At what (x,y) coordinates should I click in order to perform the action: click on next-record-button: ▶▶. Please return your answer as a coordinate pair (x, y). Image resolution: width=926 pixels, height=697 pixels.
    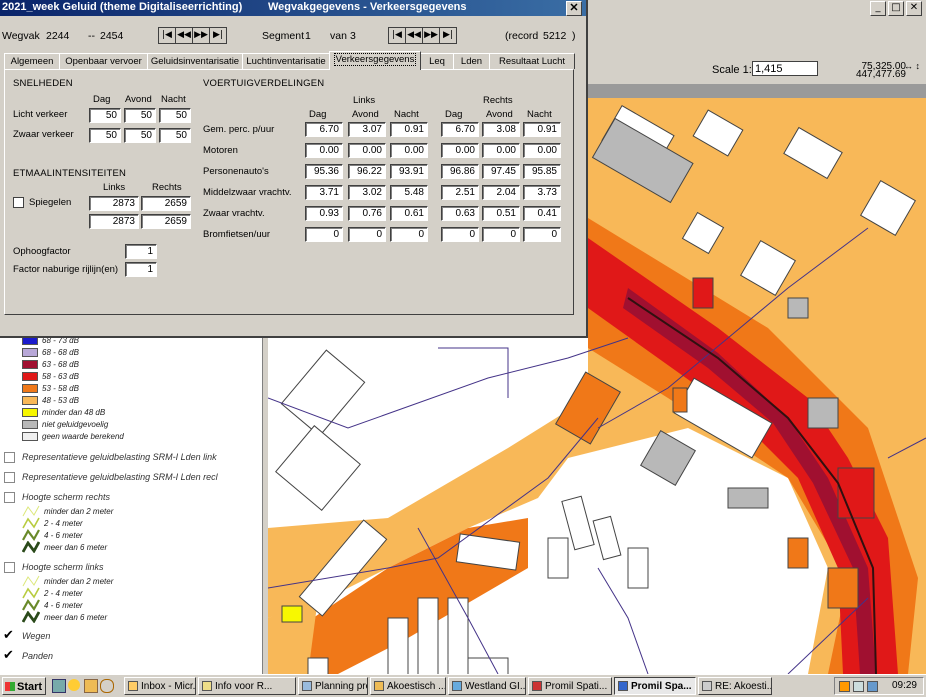
    Looking at the image, I should click on (201, 35).